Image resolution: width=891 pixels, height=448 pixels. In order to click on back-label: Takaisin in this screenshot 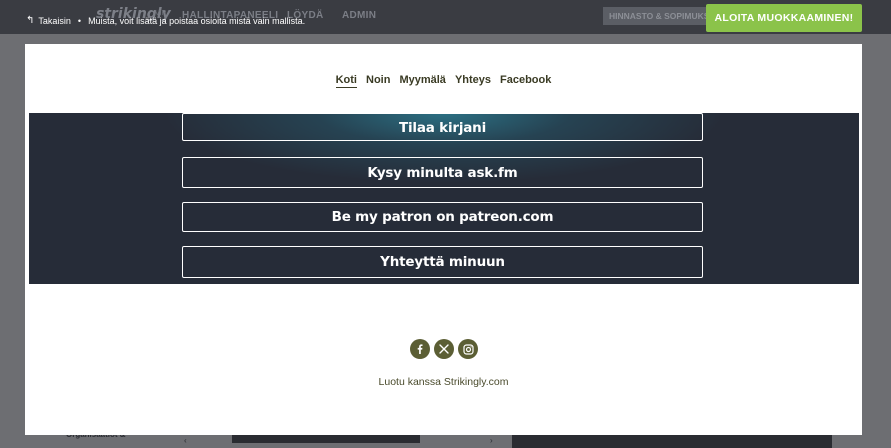, I will do `click(54, 20)`.